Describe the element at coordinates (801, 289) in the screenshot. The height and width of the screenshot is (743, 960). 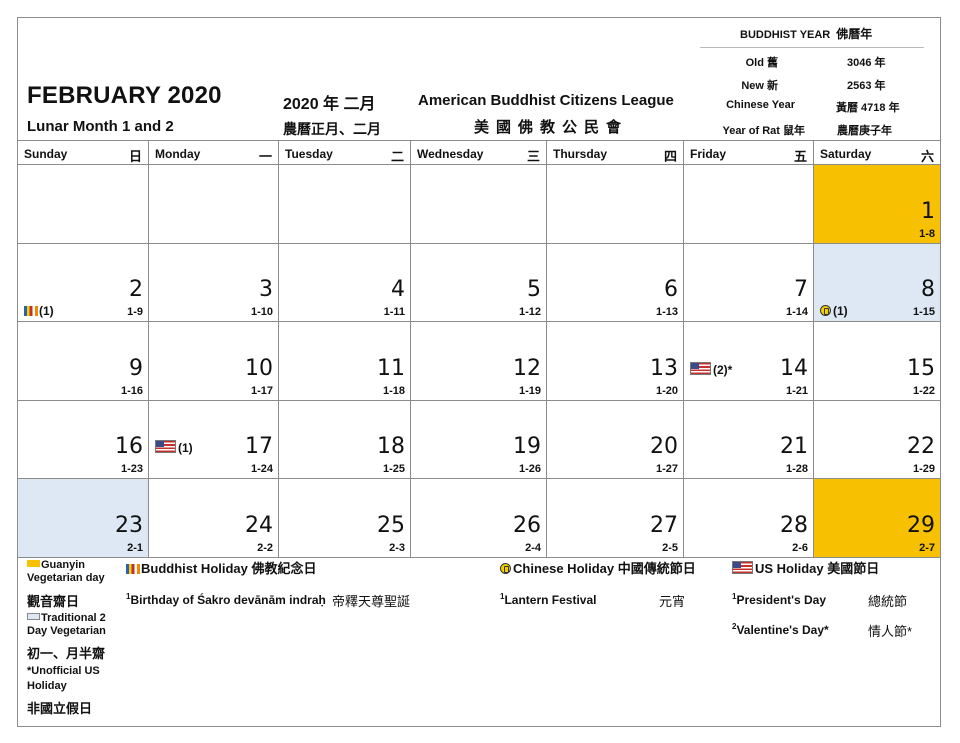
I see `day-number: 7` at that location.